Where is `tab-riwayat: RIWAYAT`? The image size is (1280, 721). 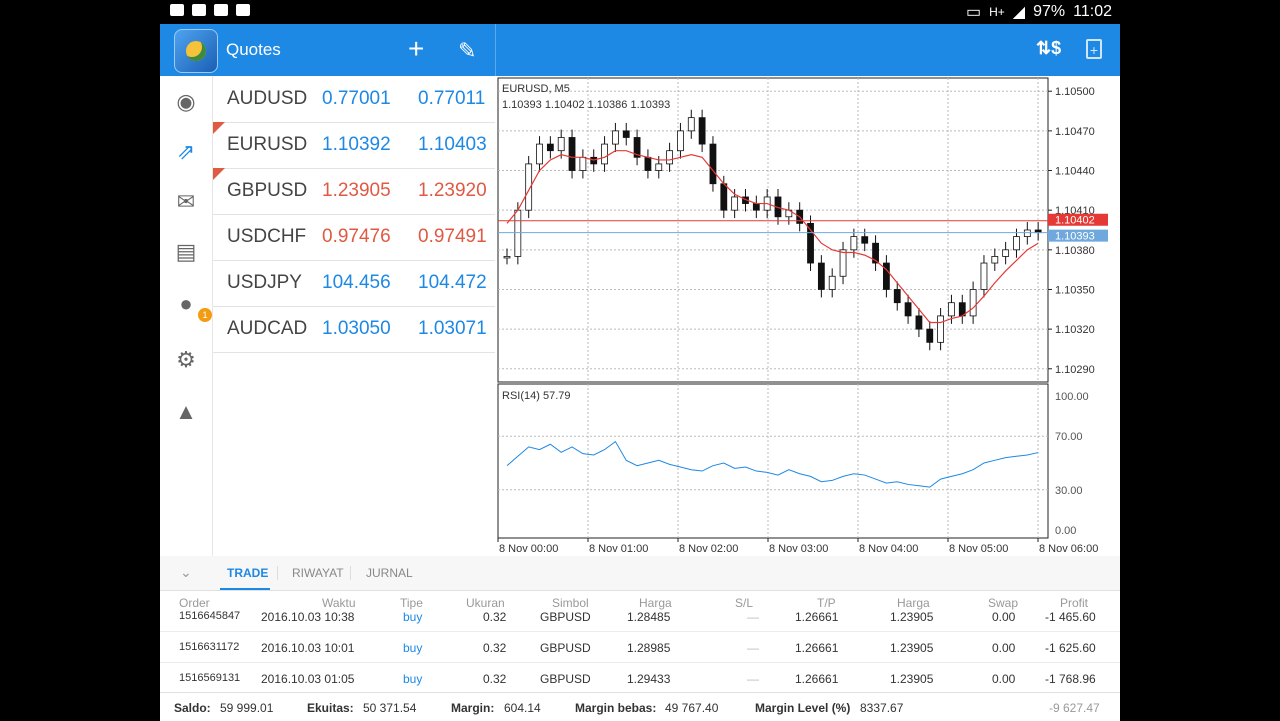
tab-riwayat: RIWAYAT is located at coordinates (318, 573).